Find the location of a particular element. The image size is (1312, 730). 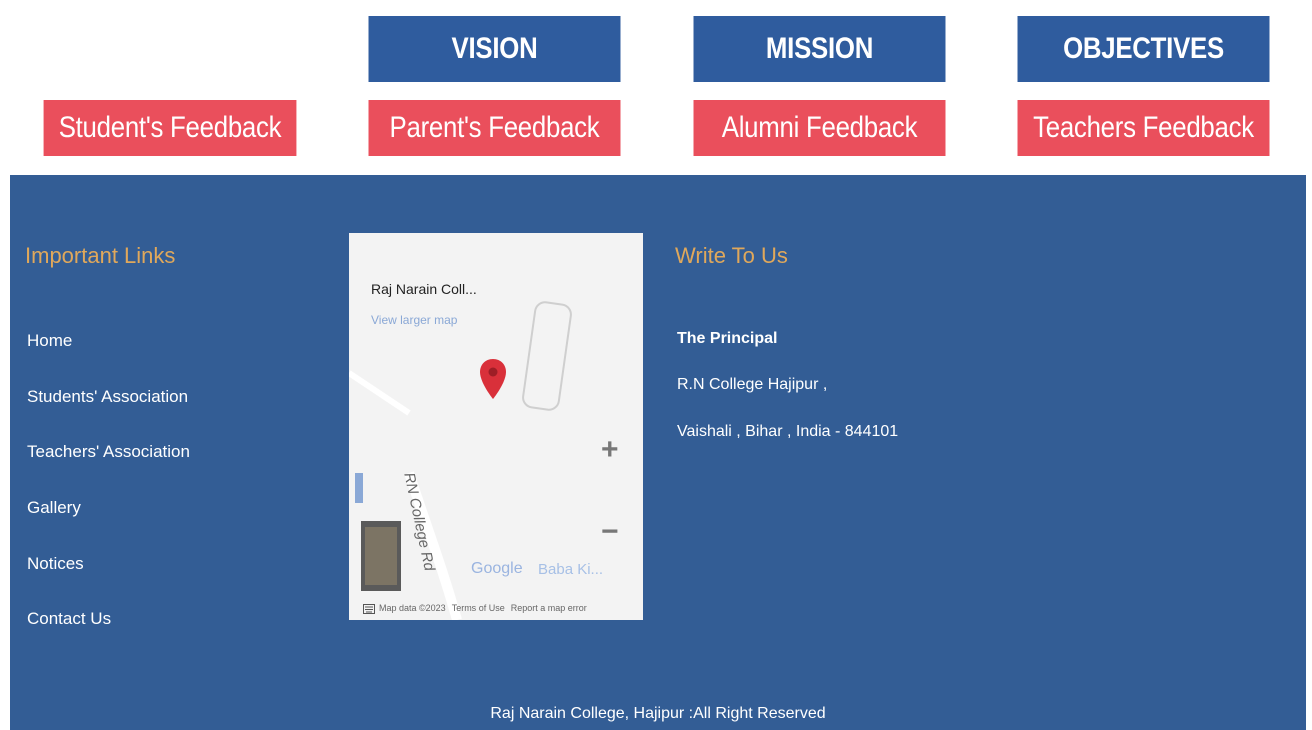

objectives-button-label: OBJECTIVES is located at coordinates (1143, 48).